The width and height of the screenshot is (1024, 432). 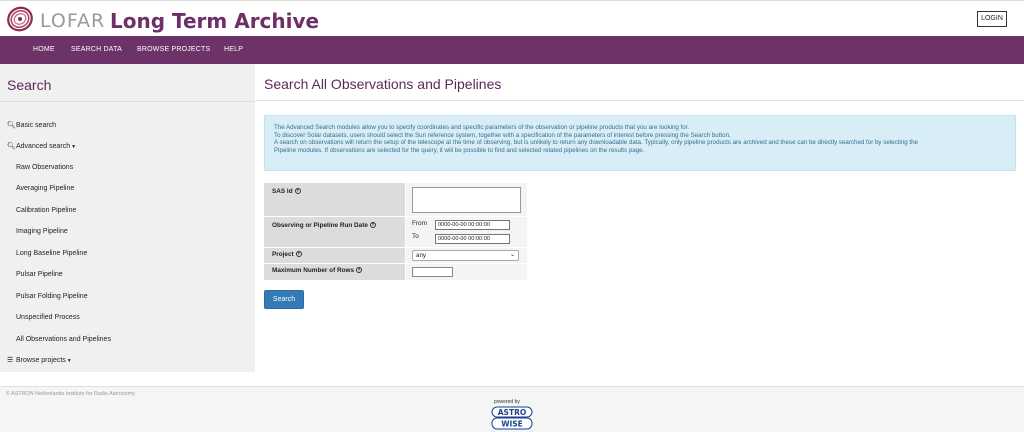 I want to click on sidebar-browse-projects: ☰ Browse projects▼, so click(x=39, y=360).